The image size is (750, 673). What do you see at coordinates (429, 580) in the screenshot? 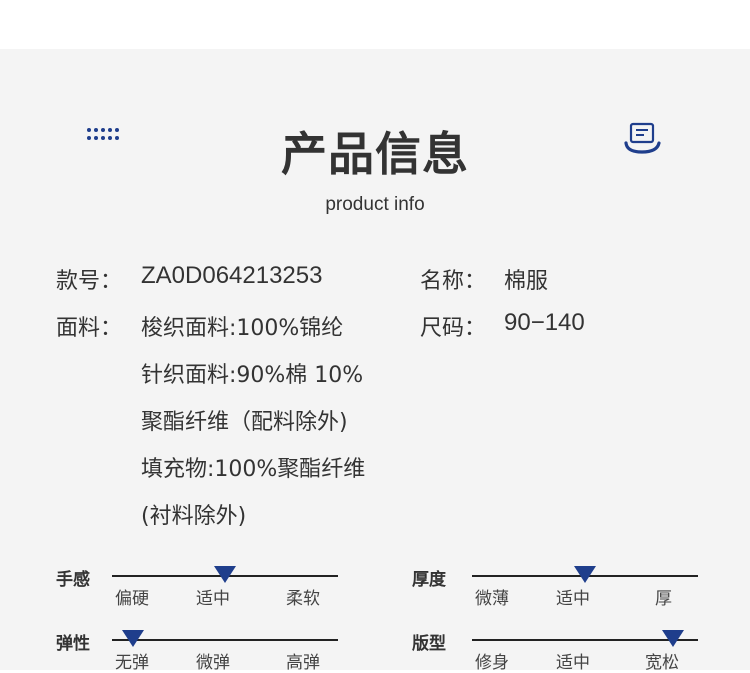
I see `scale-name: 厚度` at bounding box center [429, 580].